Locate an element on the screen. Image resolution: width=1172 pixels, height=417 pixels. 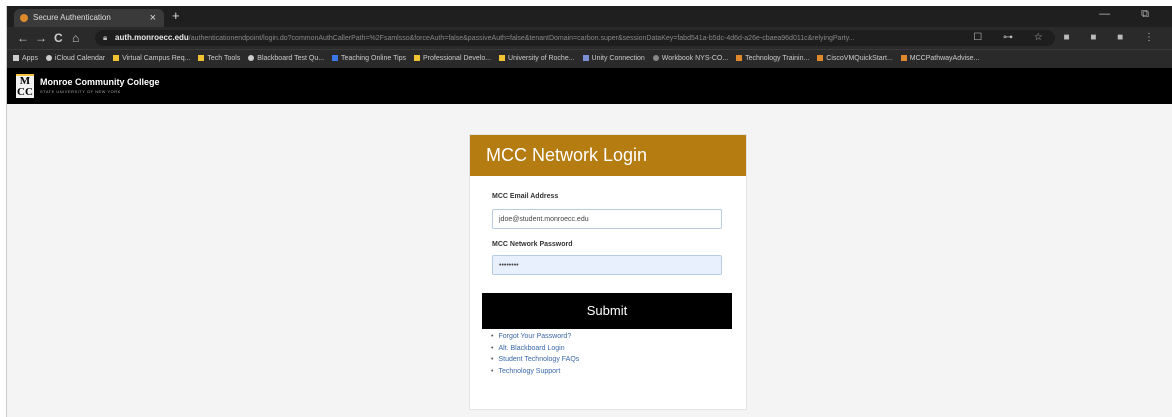
tab-secure-authentication: Secure Authentication × is located at coordinates (89, 18).